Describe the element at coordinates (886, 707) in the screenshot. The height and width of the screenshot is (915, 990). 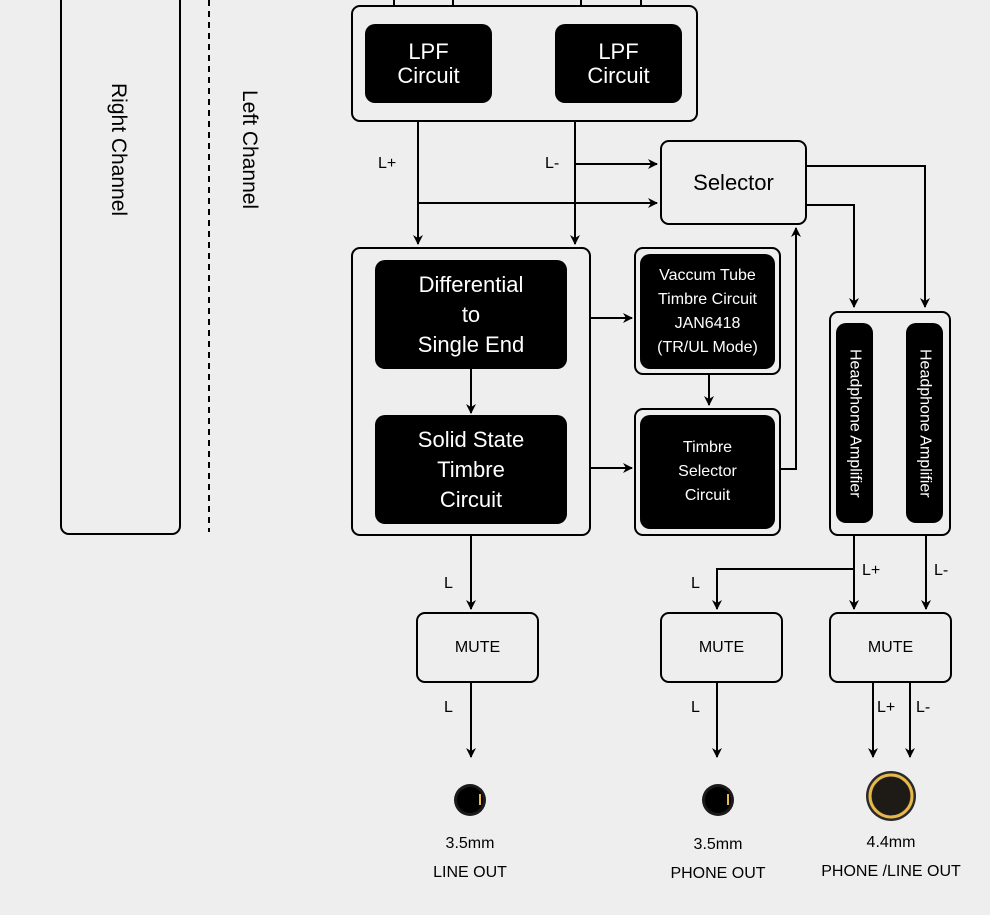
I see `signal-label-bal-plus: L+` at that location.